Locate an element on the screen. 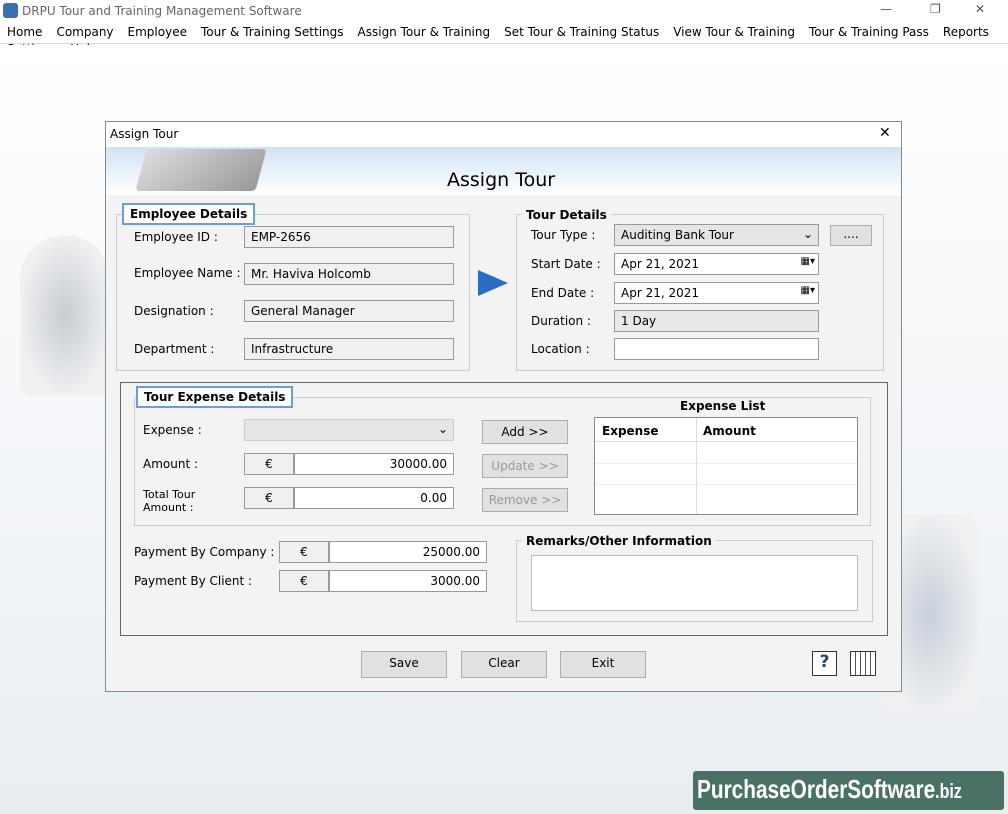  department-label: Department : is located at coordinates (174, 349).